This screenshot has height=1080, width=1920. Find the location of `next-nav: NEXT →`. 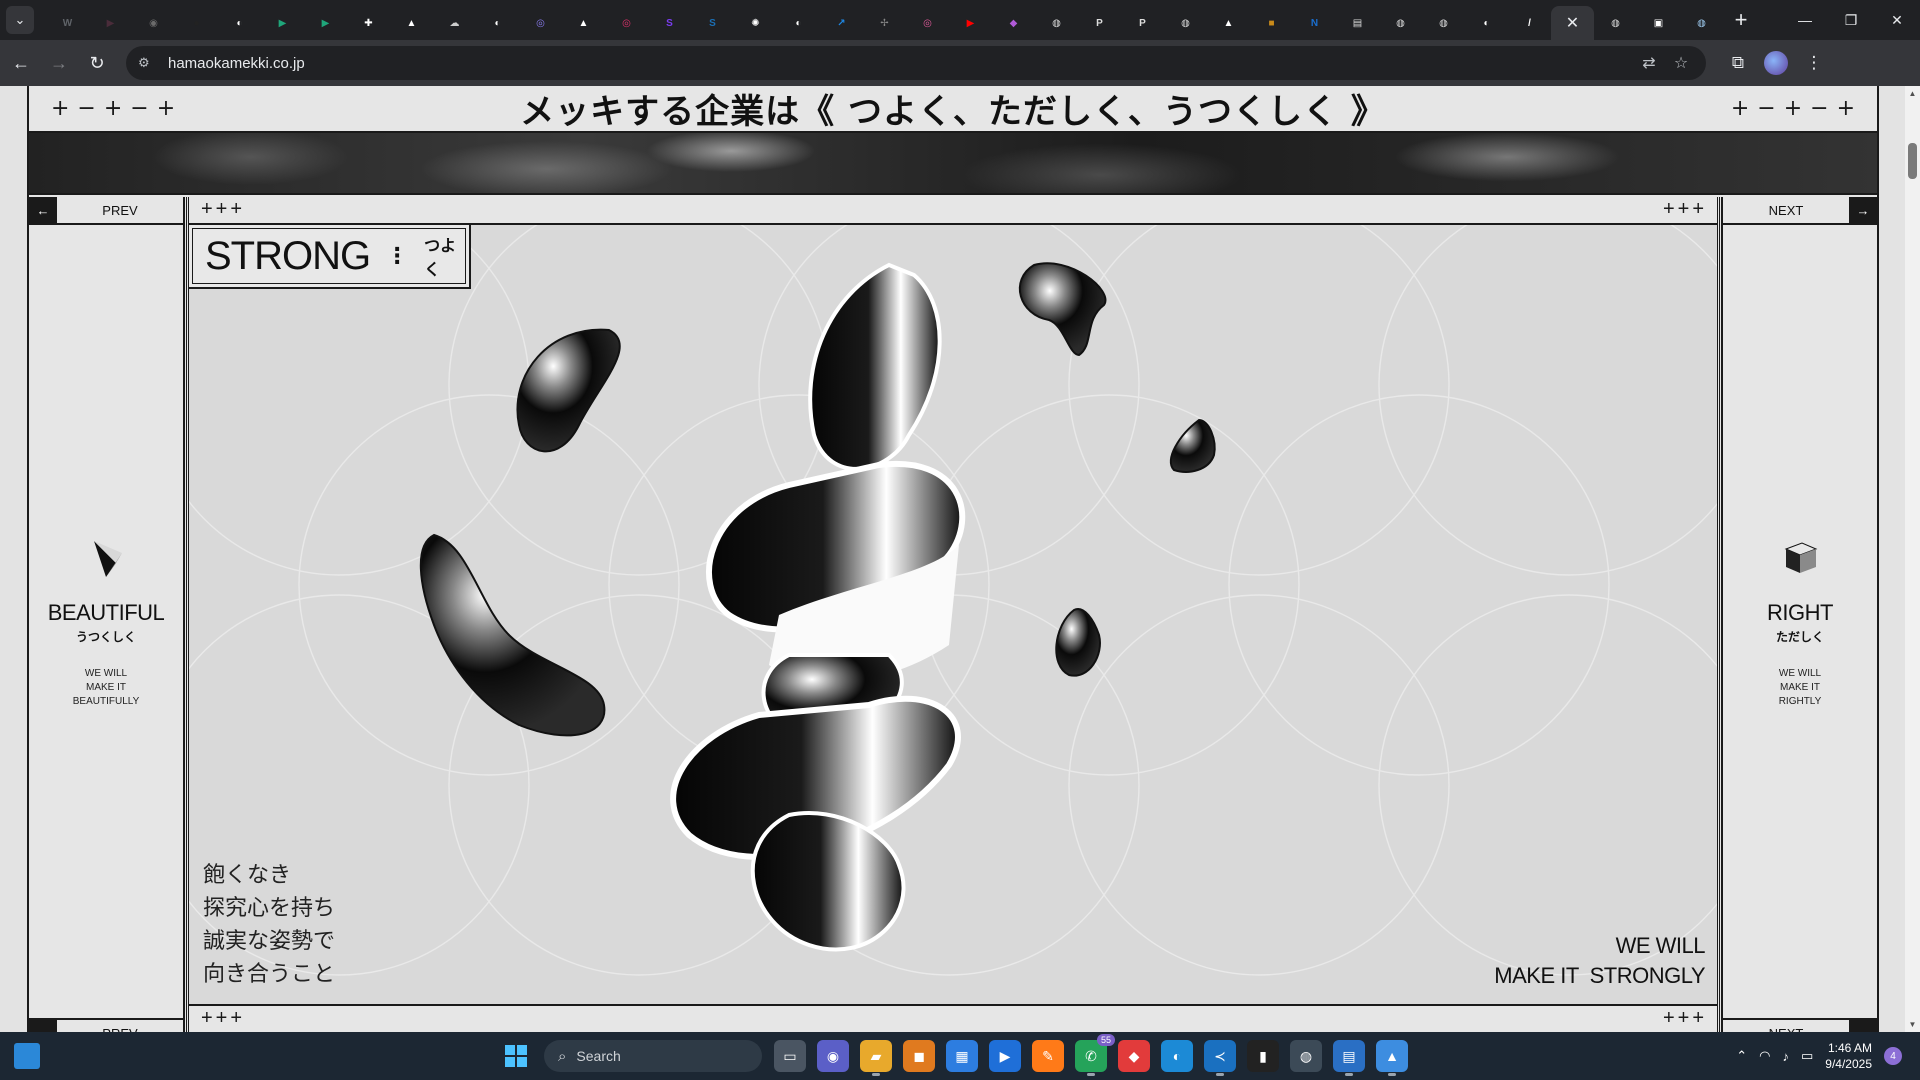

next-nav: NEXT → is located at coordinates (1800, 211).